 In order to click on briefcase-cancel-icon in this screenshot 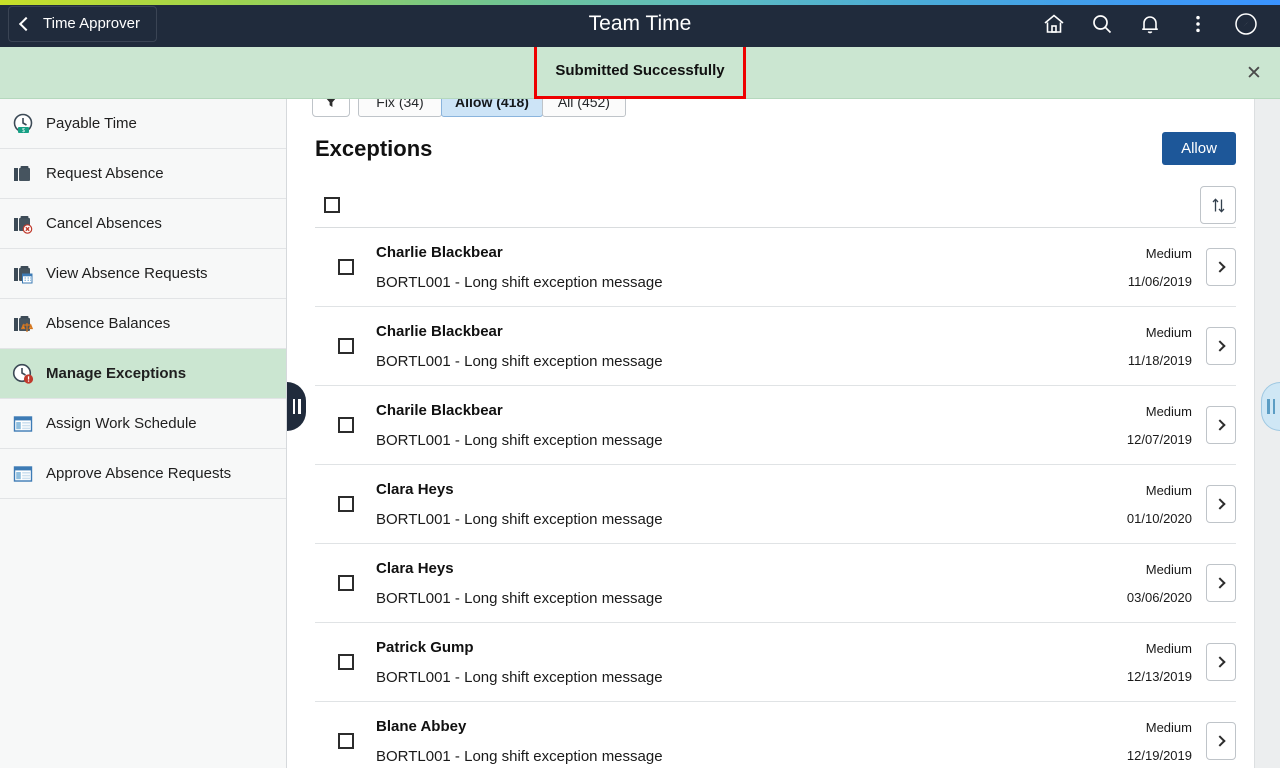, I will do `click(23, 224)`.